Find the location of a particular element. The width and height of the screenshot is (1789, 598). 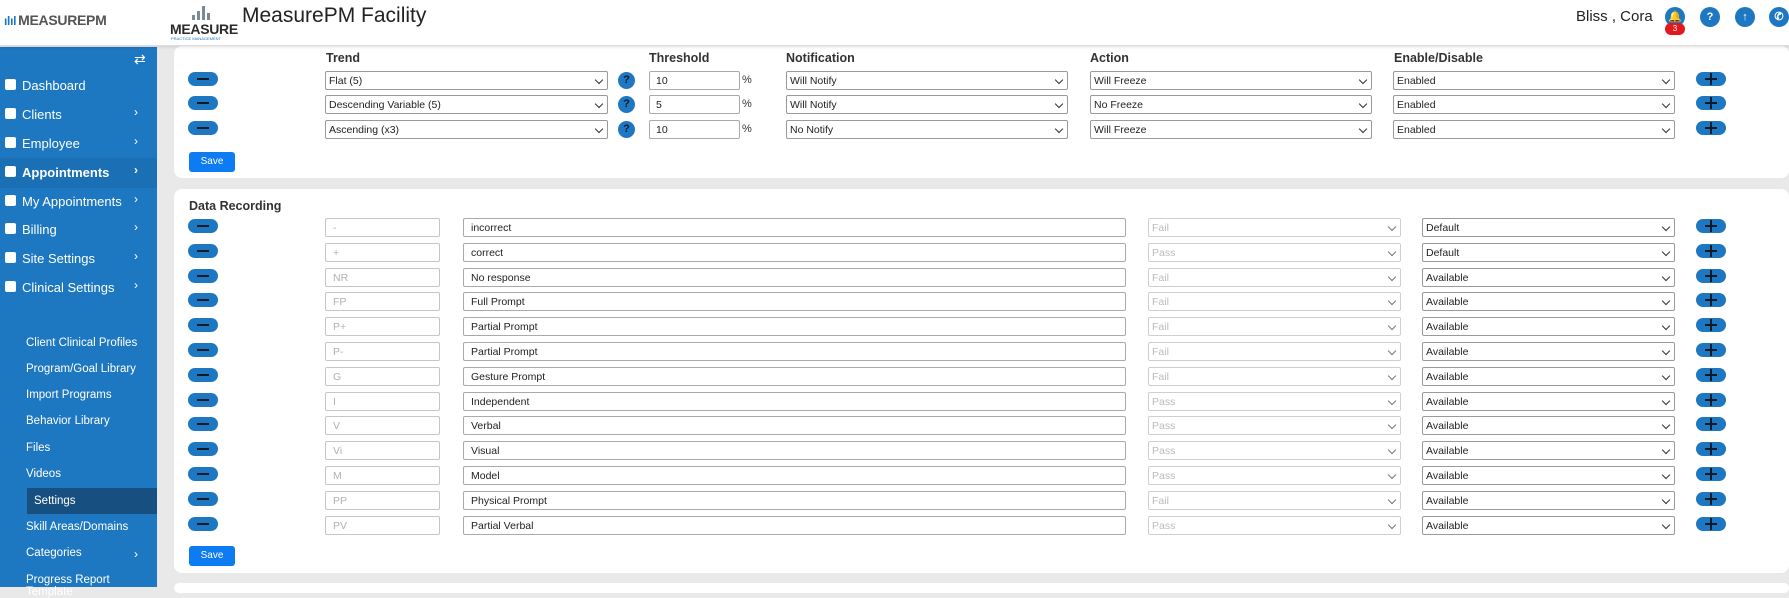

recording-code-input: V is located at coordinates (382, 425).